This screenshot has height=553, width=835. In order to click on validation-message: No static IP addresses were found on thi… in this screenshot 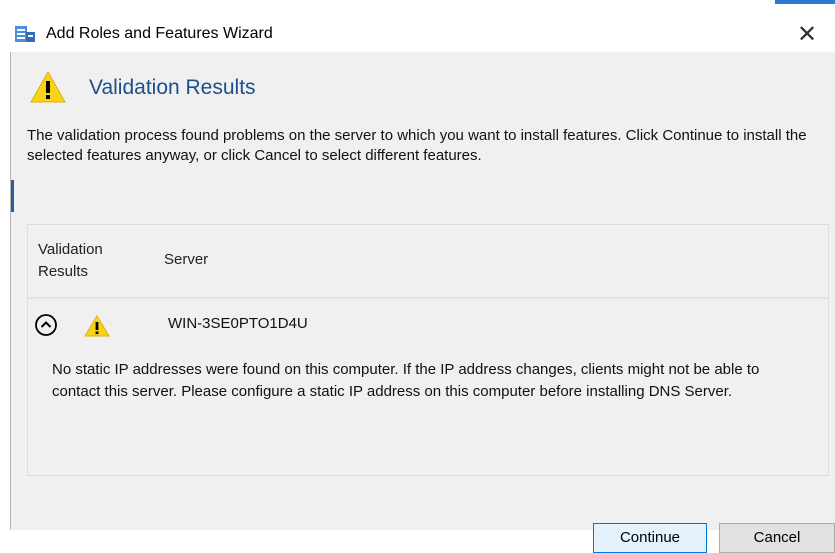, I will do `click(406, 380)`.